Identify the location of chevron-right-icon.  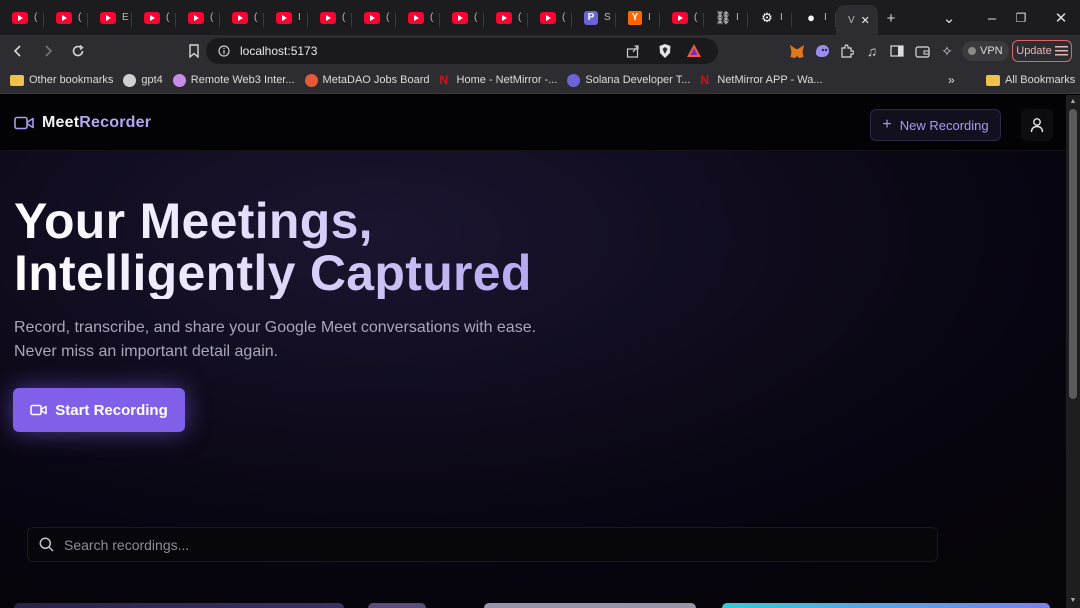
(49, 51).